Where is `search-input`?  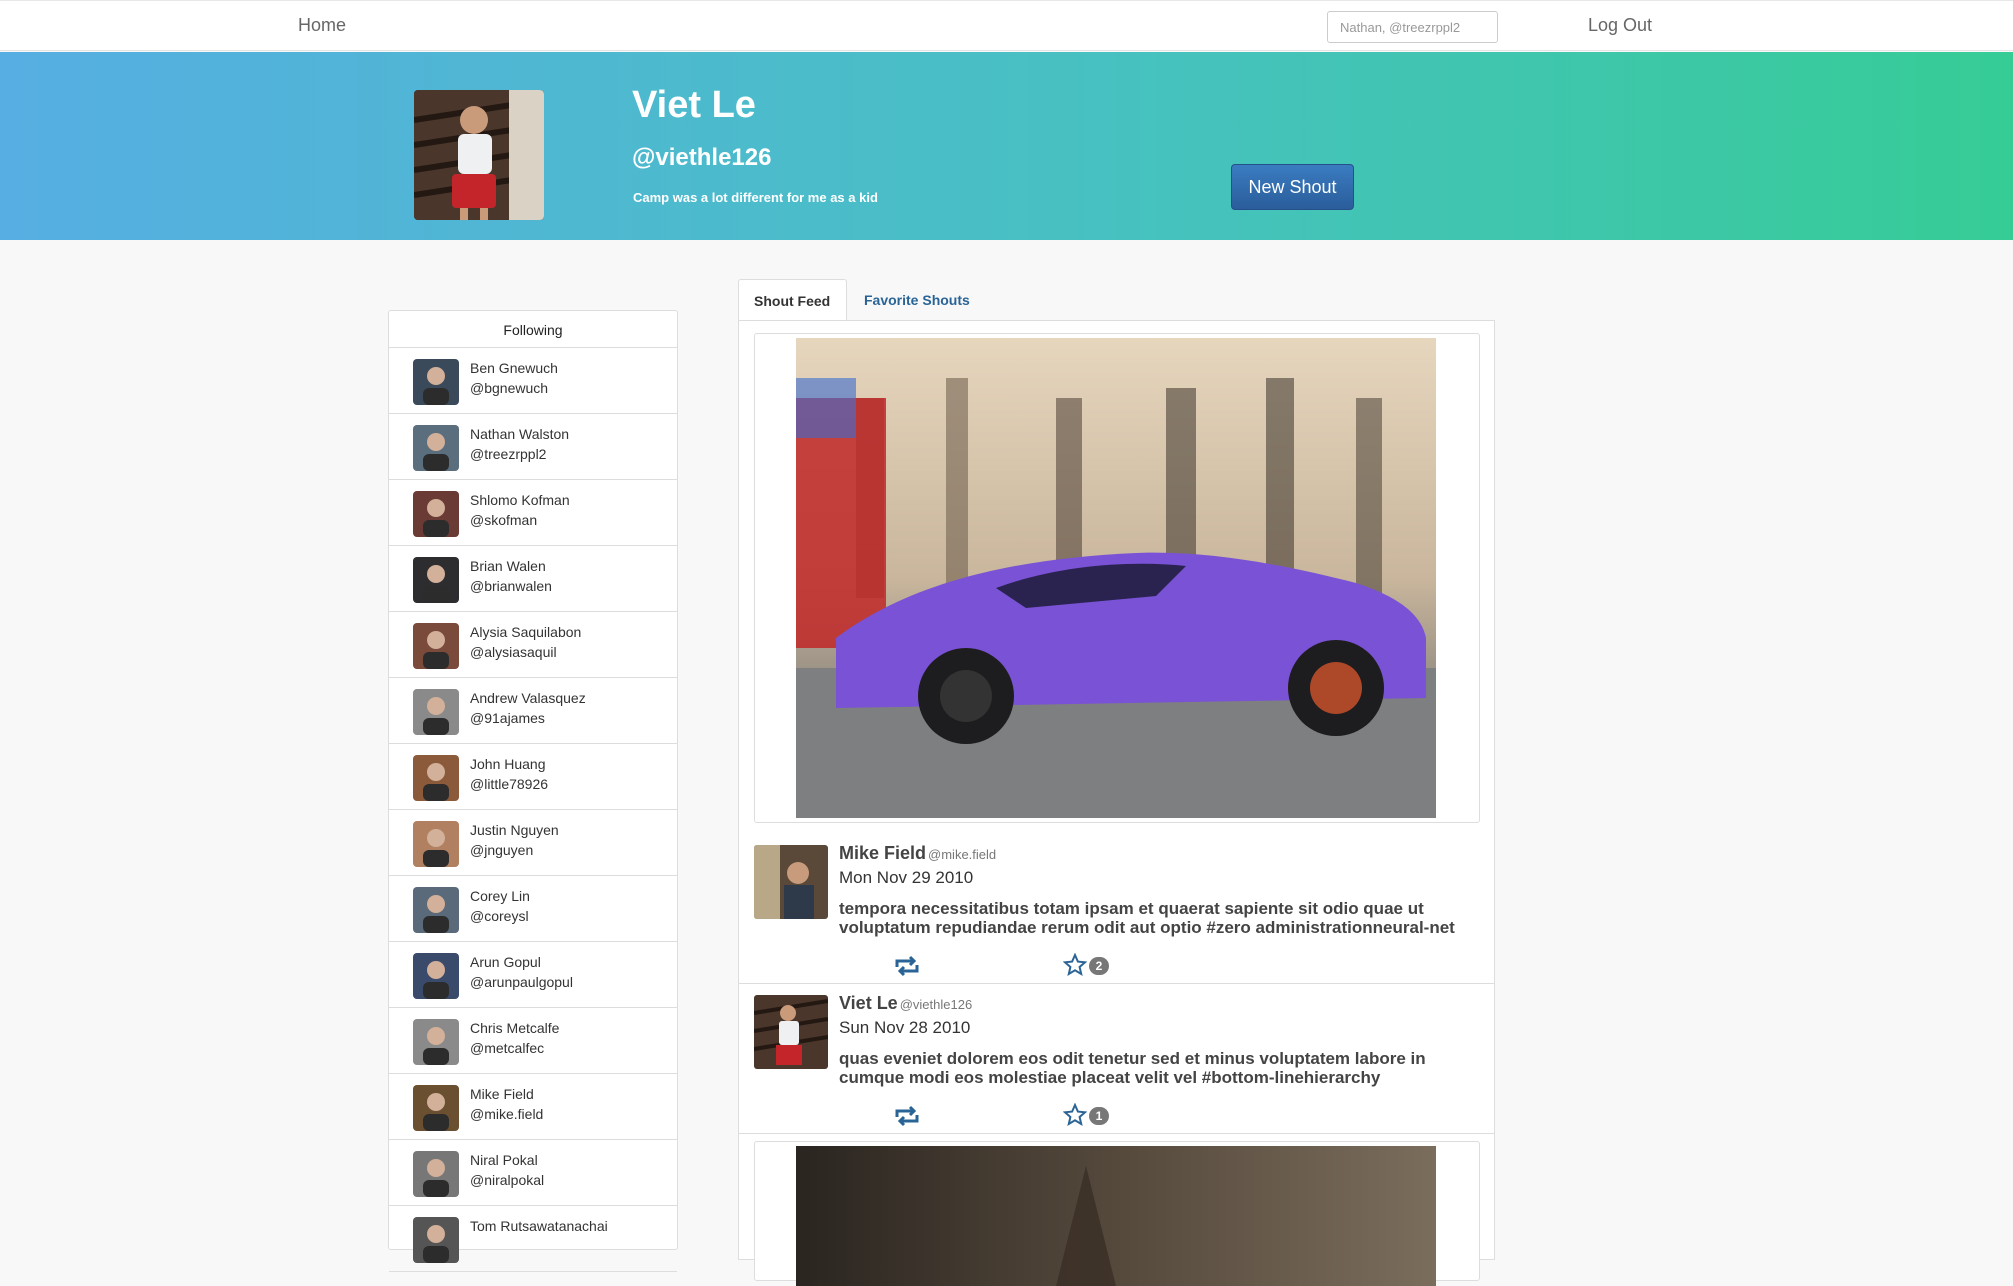
search-input is located at coordinates (1412, 27).